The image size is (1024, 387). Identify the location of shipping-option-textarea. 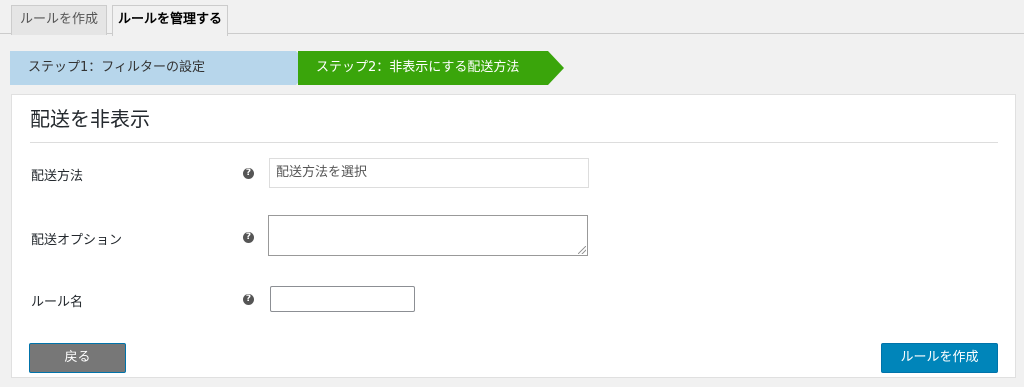
(428, 235).